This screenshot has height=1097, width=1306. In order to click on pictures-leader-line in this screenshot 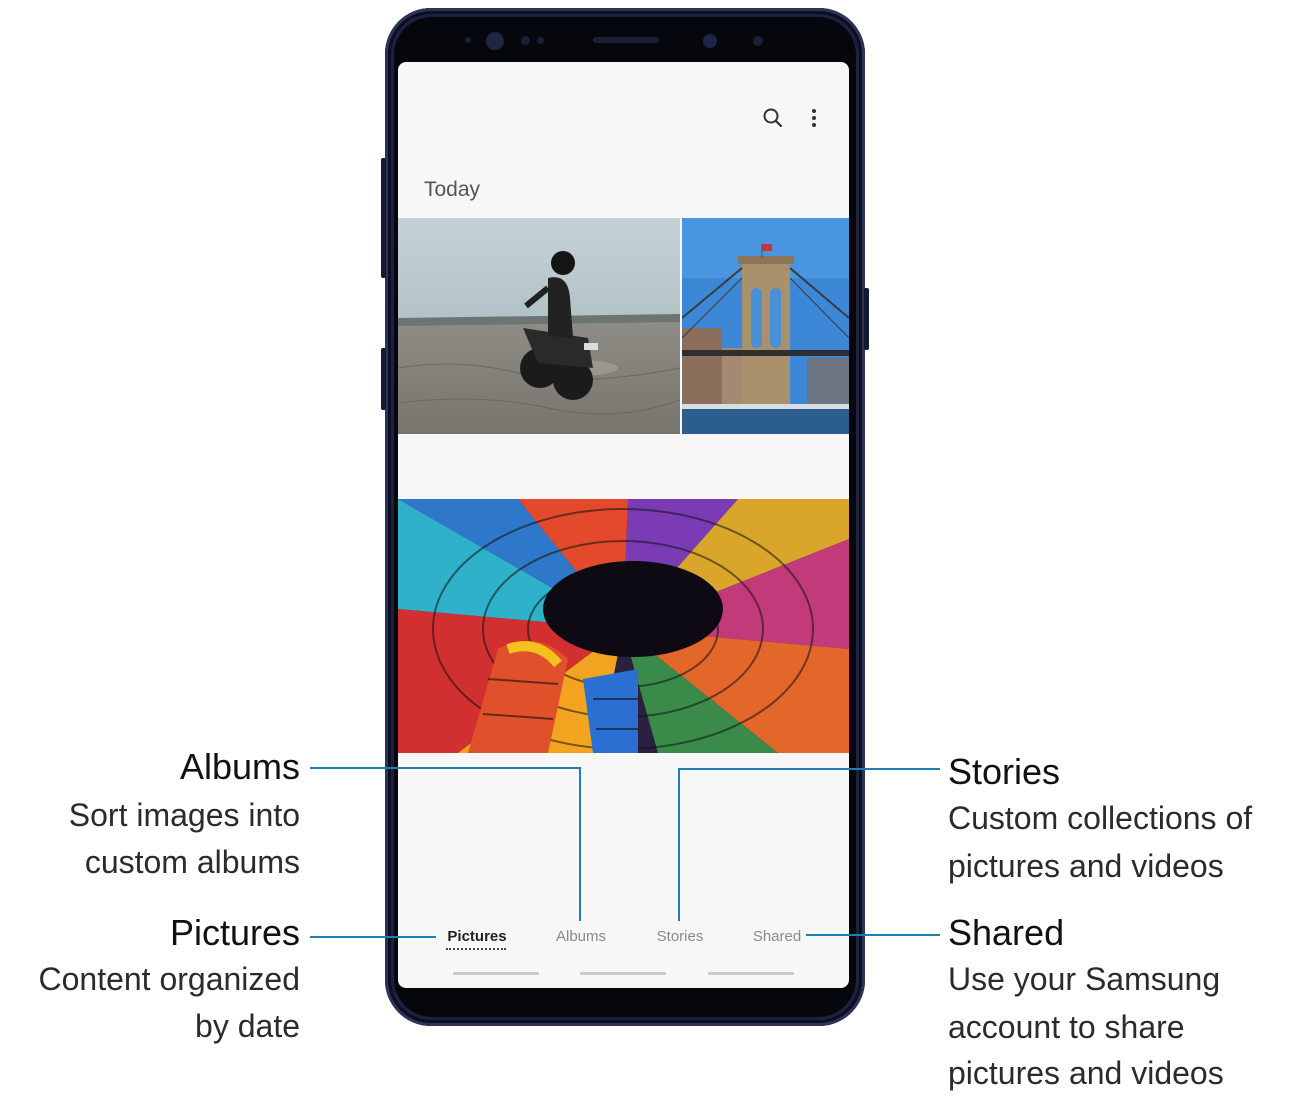, I will do `click(373, 937)`.